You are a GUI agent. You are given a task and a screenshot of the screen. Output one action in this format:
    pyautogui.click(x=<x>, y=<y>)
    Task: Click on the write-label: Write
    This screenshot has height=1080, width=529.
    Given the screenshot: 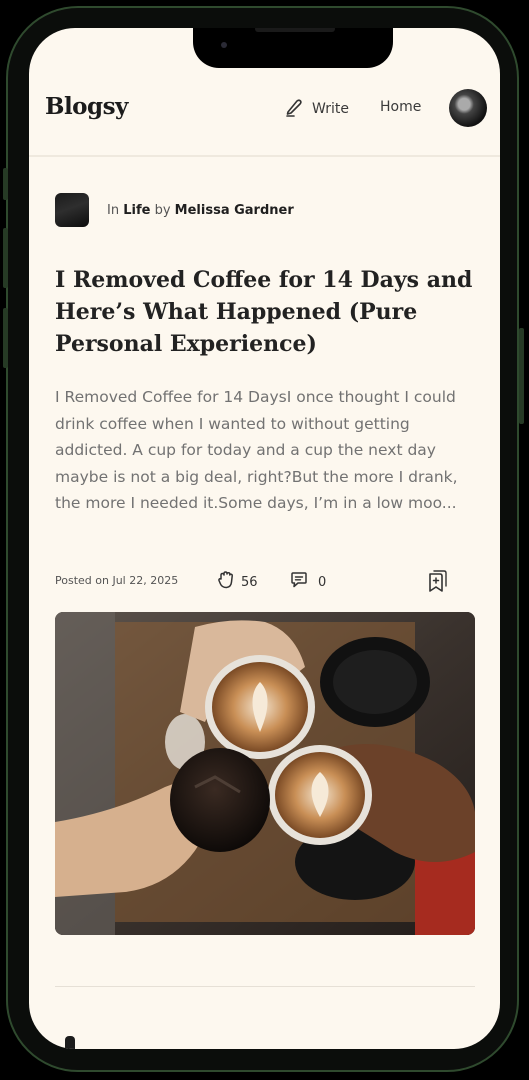 What is the action you would take?
    pyautogui.click(x=330, y=109)
    